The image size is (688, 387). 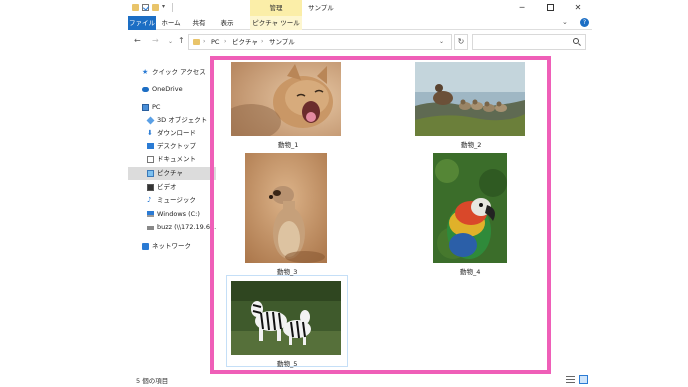 What do you see at coordinates (149, 200) in the screenshot?
I see `music-icon: ♪` at bounding box center [149, 200].